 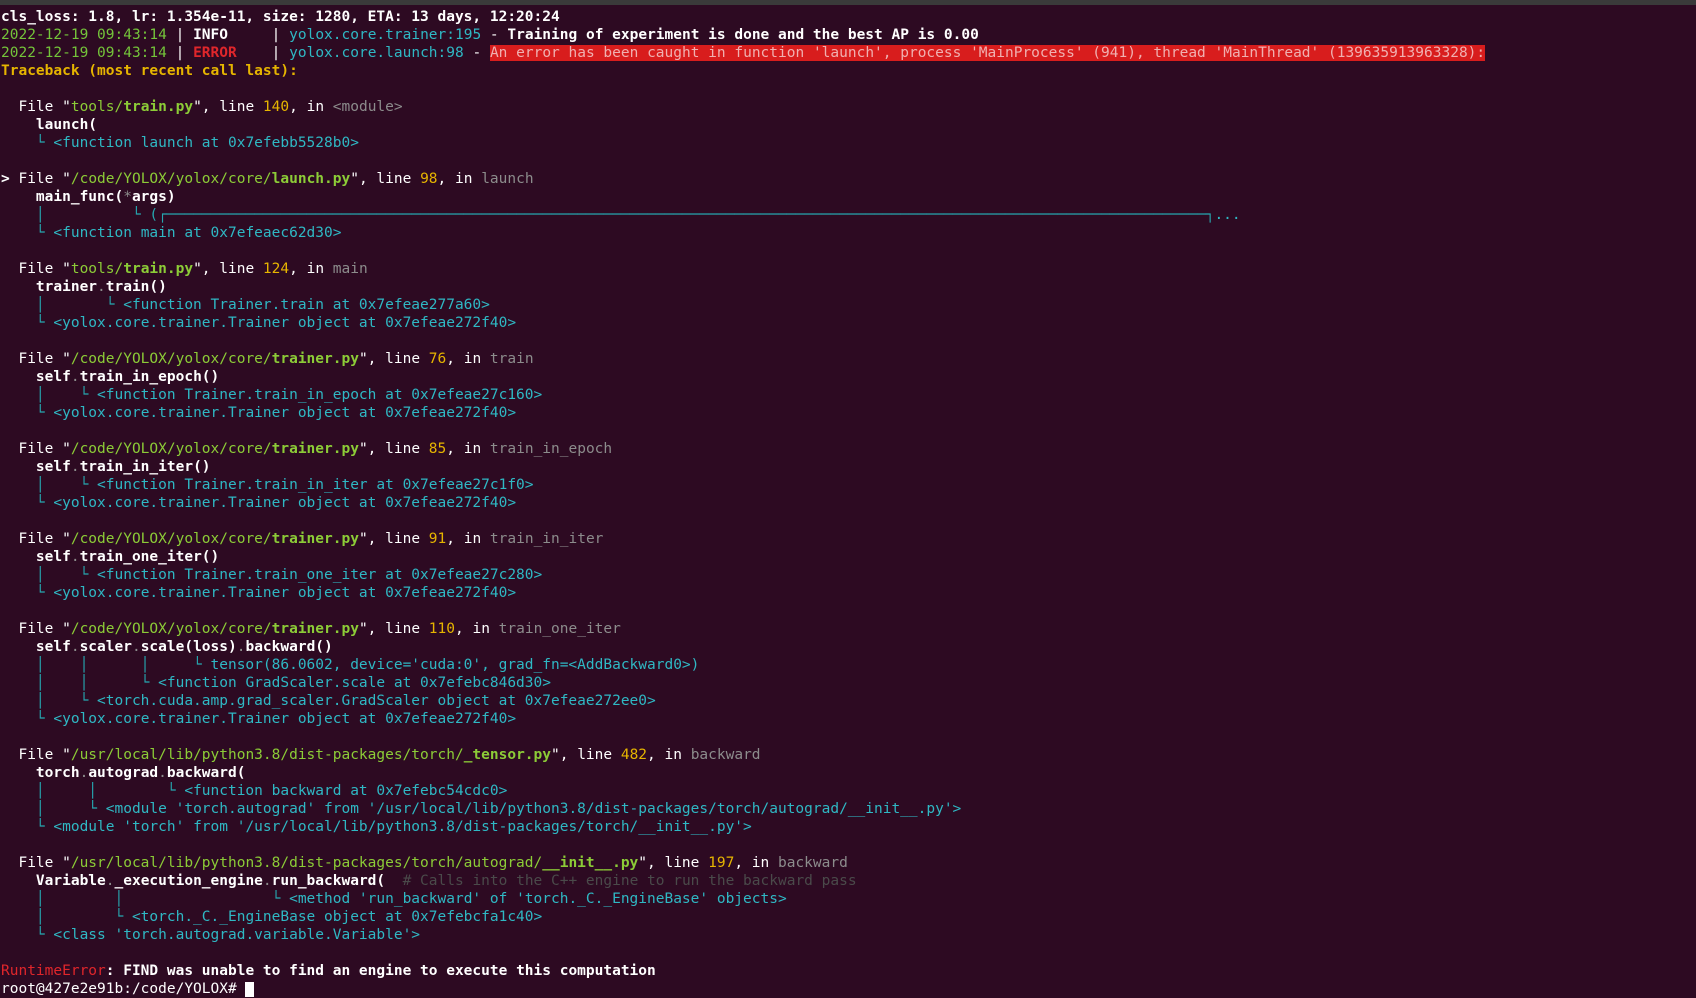 I want to click on terminal-line: └ <function launch at 0x7efebb5528b0>, so click(x=848, y=143).